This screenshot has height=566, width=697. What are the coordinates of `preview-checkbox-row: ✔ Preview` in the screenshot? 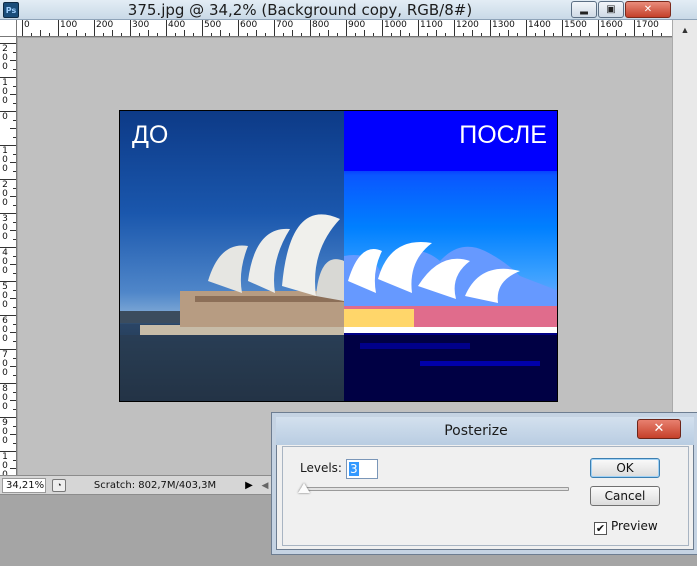 It's located at (626, 527).